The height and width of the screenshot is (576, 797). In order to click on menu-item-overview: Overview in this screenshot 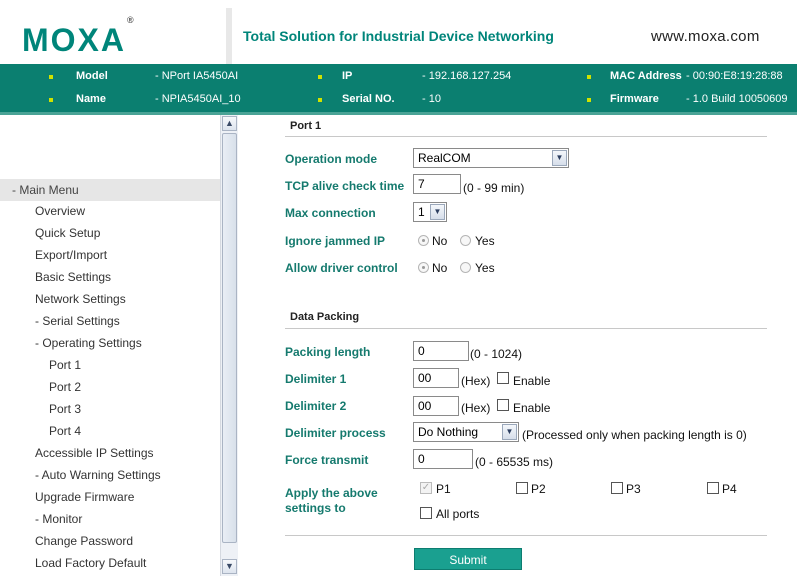, I will do `click(60, 211)`.